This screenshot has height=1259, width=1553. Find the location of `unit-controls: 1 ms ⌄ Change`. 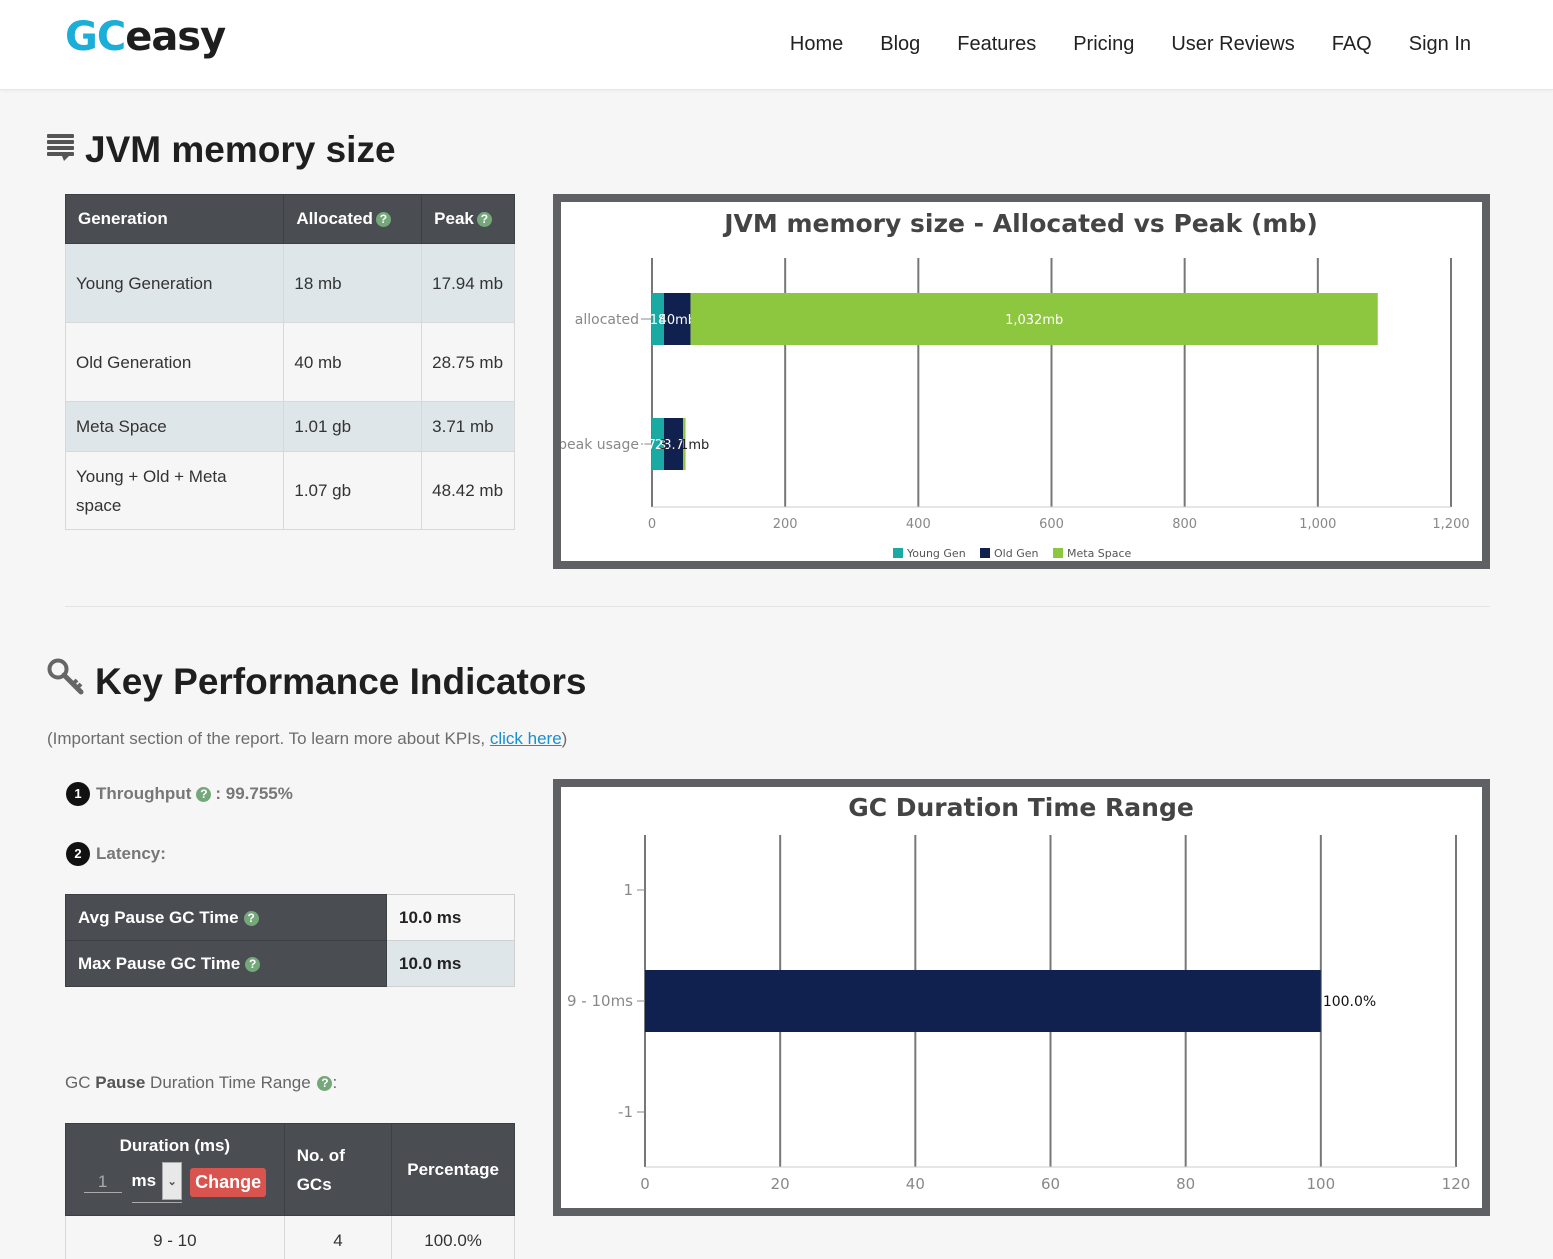

unit-controls: 1 ms ⌄ Change is located at coordinates (175, 1182).